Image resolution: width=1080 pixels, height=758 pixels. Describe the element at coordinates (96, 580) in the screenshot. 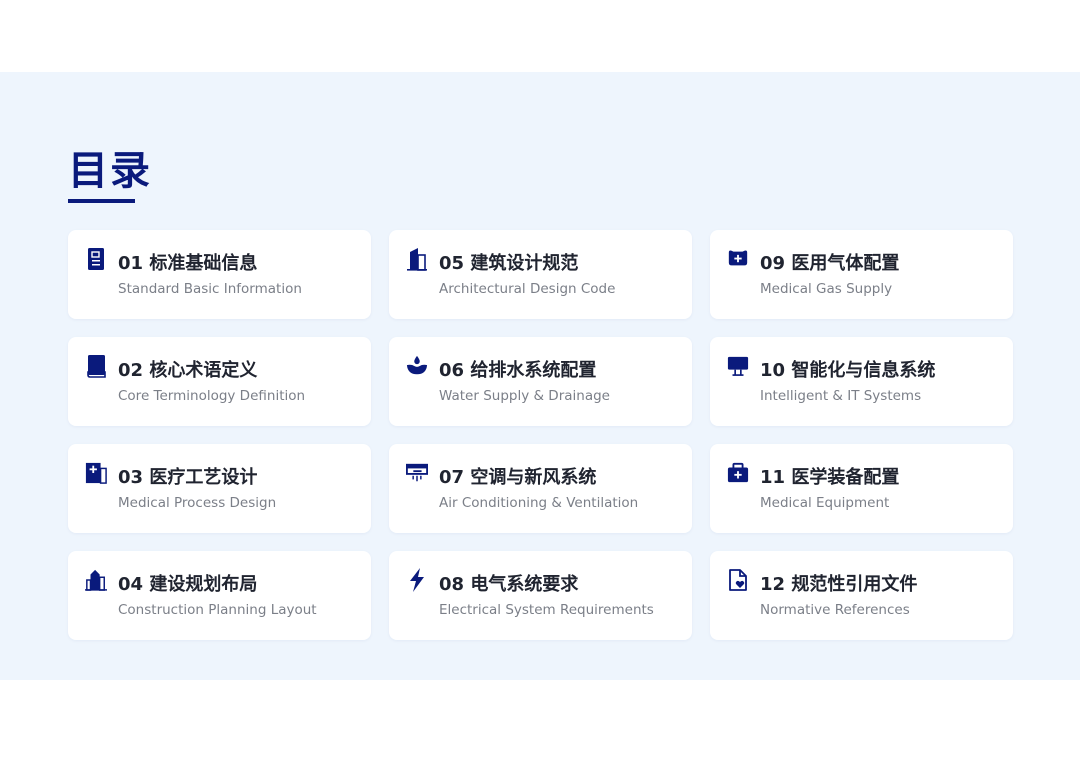

I see `city-buildings-icon` at that location.